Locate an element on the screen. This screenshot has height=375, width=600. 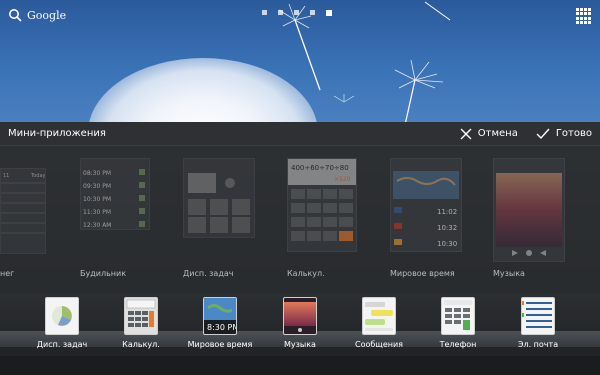
dock-app-label: Эл. почта is located at coordinates (538, 344).